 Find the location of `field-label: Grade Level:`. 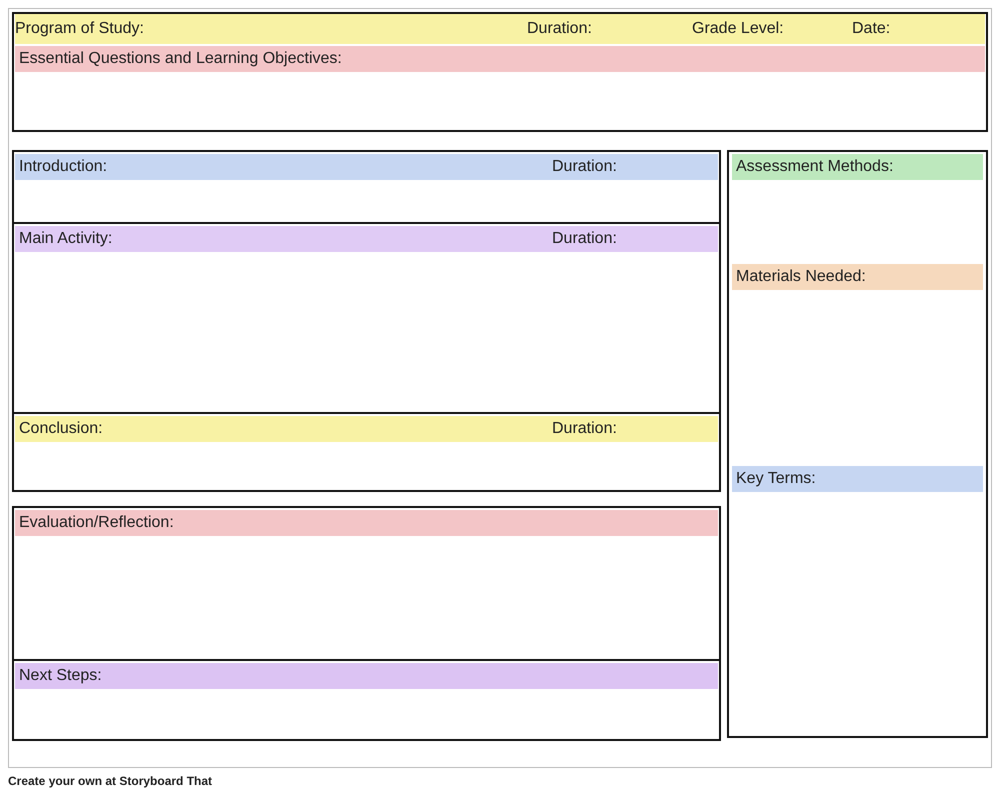

field-label: Grade Level: is located at coordinates (738, 29).